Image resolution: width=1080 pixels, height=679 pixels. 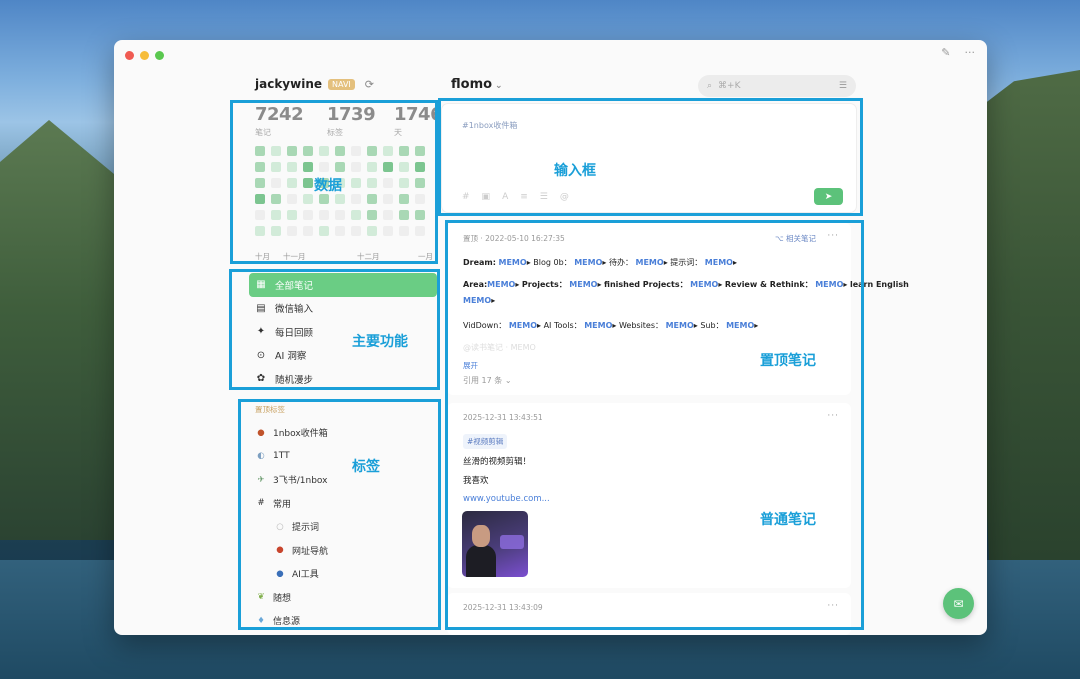 I want to click on chevron-down-icon: ⌄, so click(x=499, y=86).